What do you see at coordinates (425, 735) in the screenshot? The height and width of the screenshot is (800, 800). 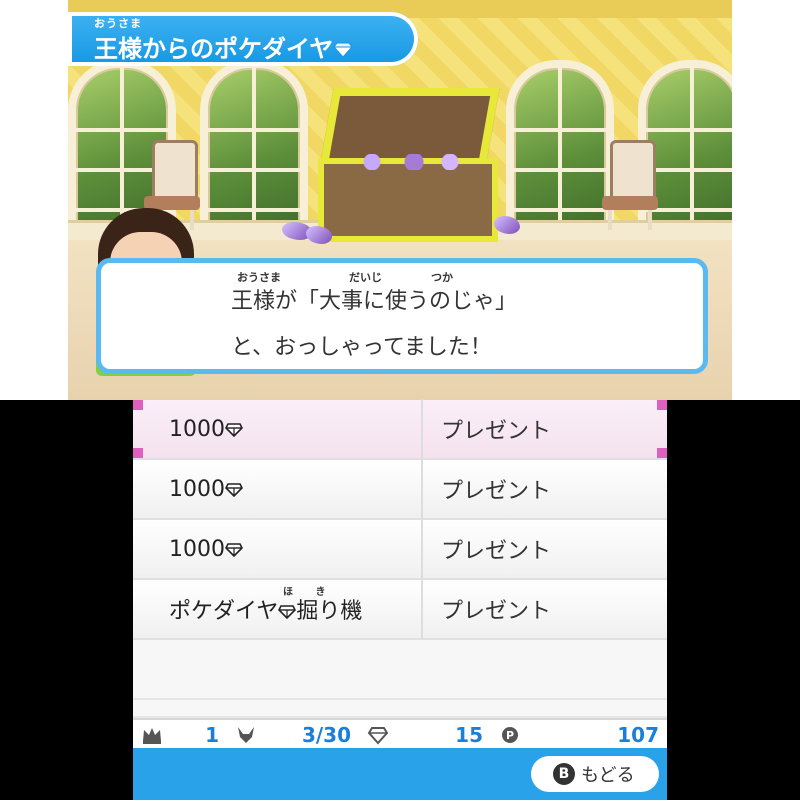 I see `diamond-stat: 15` at bounding box center [425, 735].